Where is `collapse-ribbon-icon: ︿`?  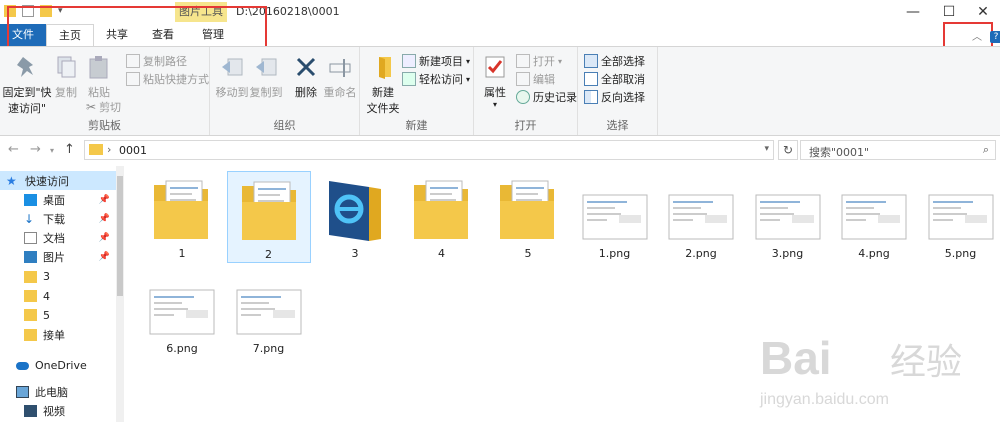 collapse-ribbon-icon: ︿ is located at coordinates (977, 35).